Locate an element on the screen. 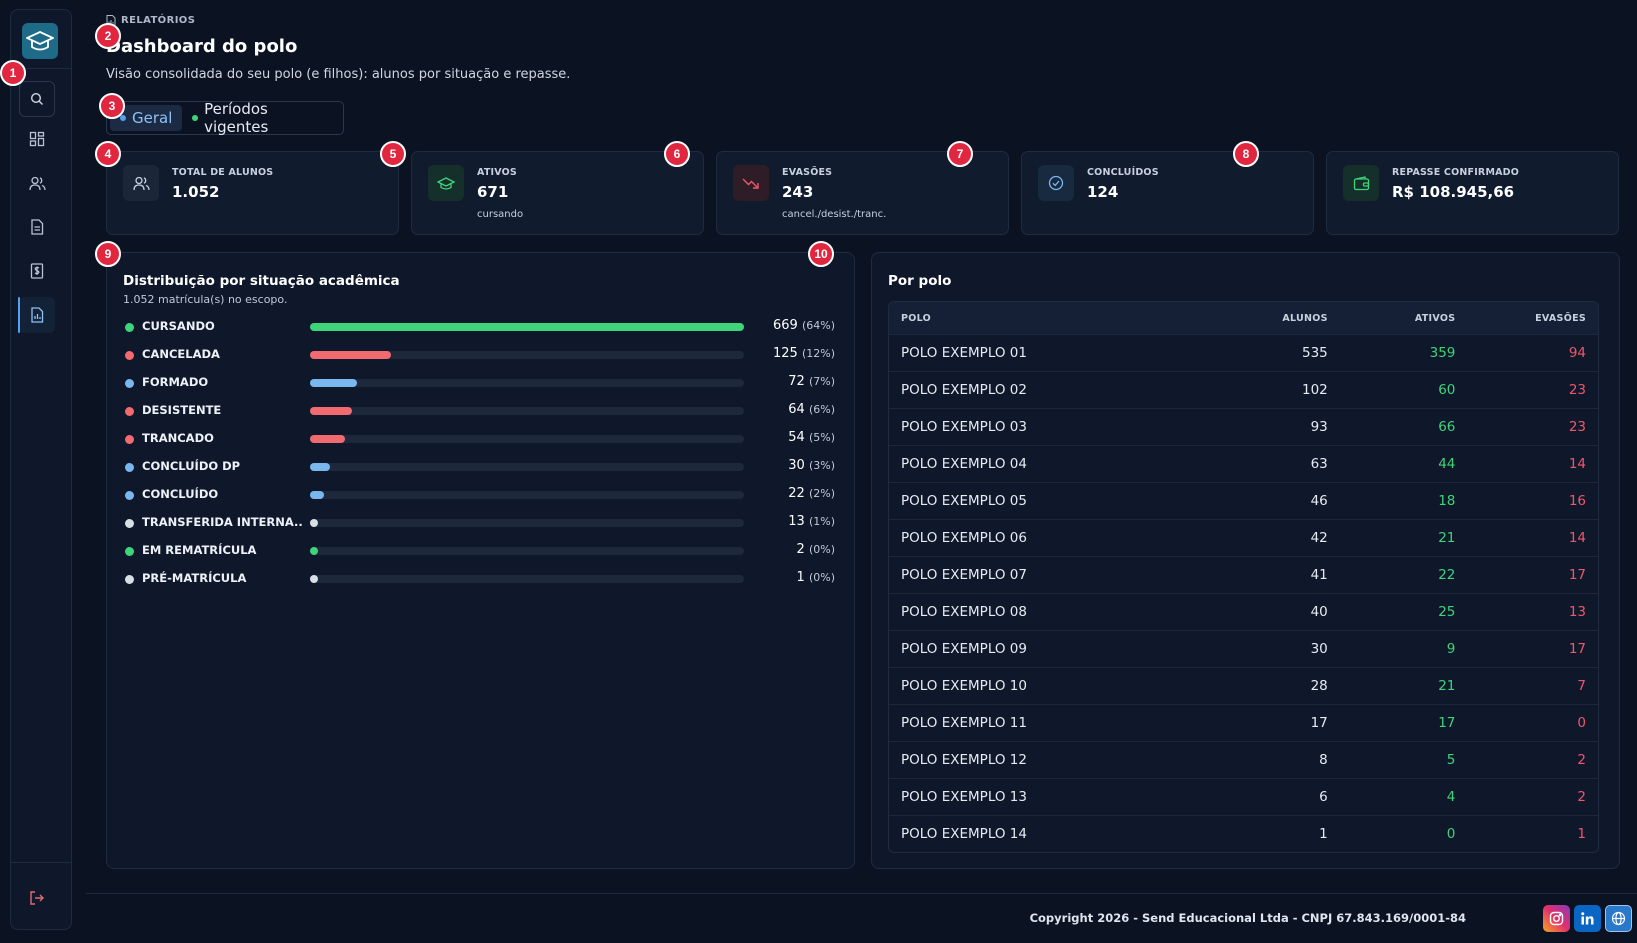 This screenshot has width=1637, height=943. table-row: POLO EXEMPLO 03 93 66 23 is located at coordinates (1243, 426).